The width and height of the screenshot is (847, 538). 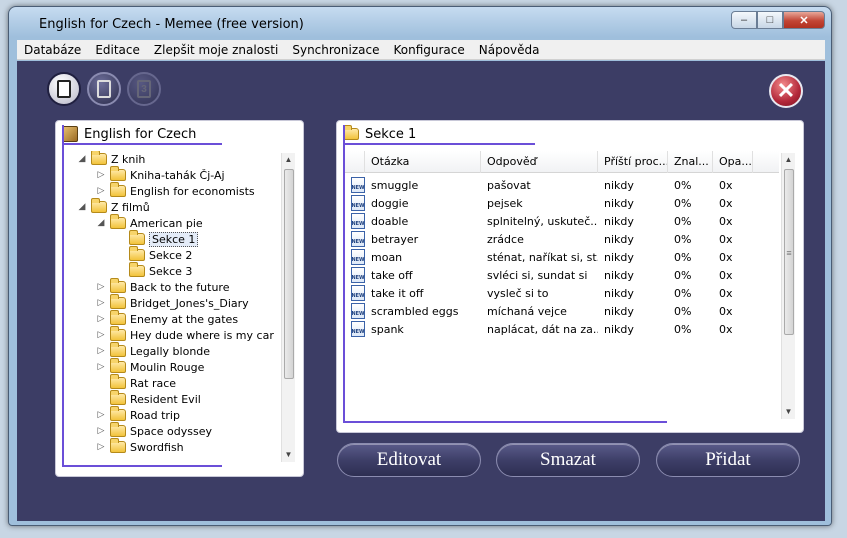 What do you see at coordinates (149, 222) in the screenshot?
I see `tree-item: ◢ American pie` at bounding box center [149, 222].